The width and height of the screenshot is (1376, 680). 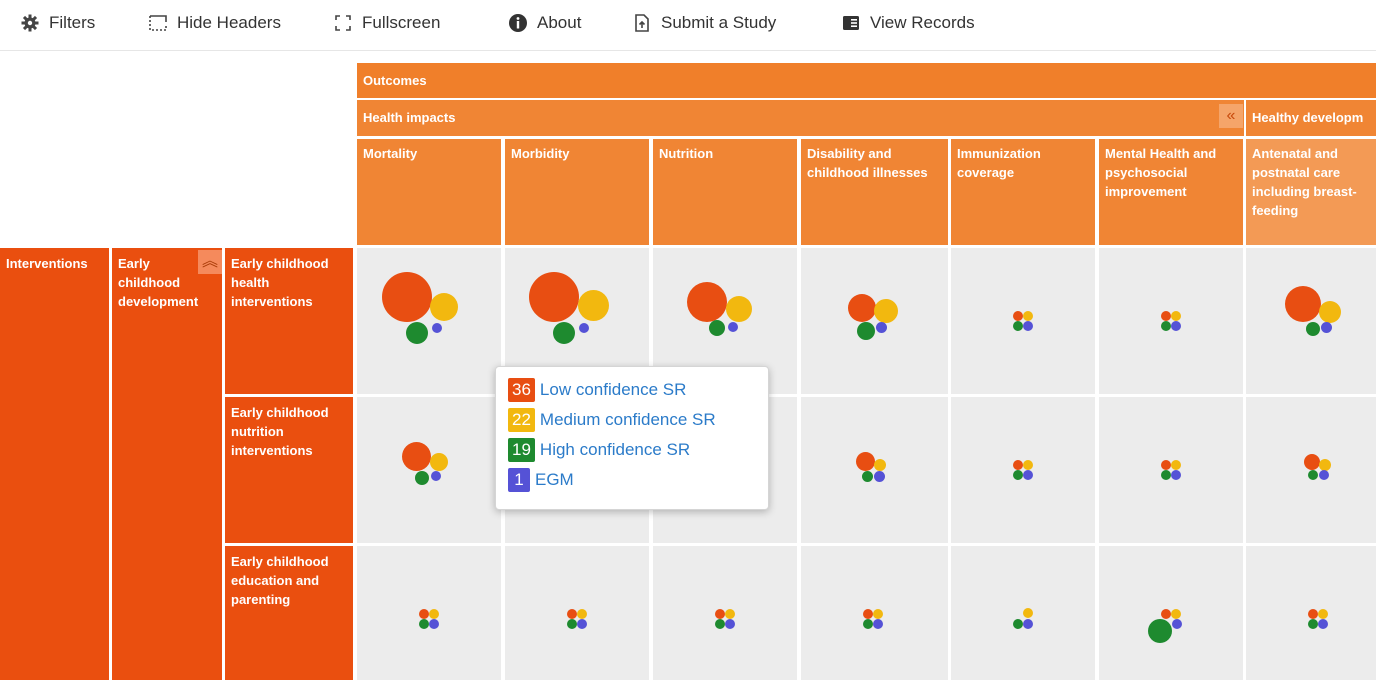 What do you see at coordinates (867, 163) in the screenshot?
I see `column-label: Disability and childhood illnesses` at bounding box center [867, 163].